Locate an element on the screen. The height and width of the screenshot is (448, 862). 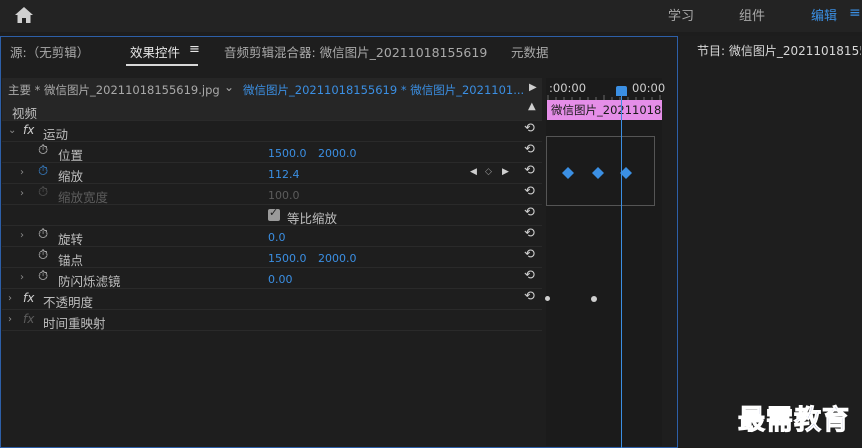
motion-label: 运动 is located at coordinates (56, 134).